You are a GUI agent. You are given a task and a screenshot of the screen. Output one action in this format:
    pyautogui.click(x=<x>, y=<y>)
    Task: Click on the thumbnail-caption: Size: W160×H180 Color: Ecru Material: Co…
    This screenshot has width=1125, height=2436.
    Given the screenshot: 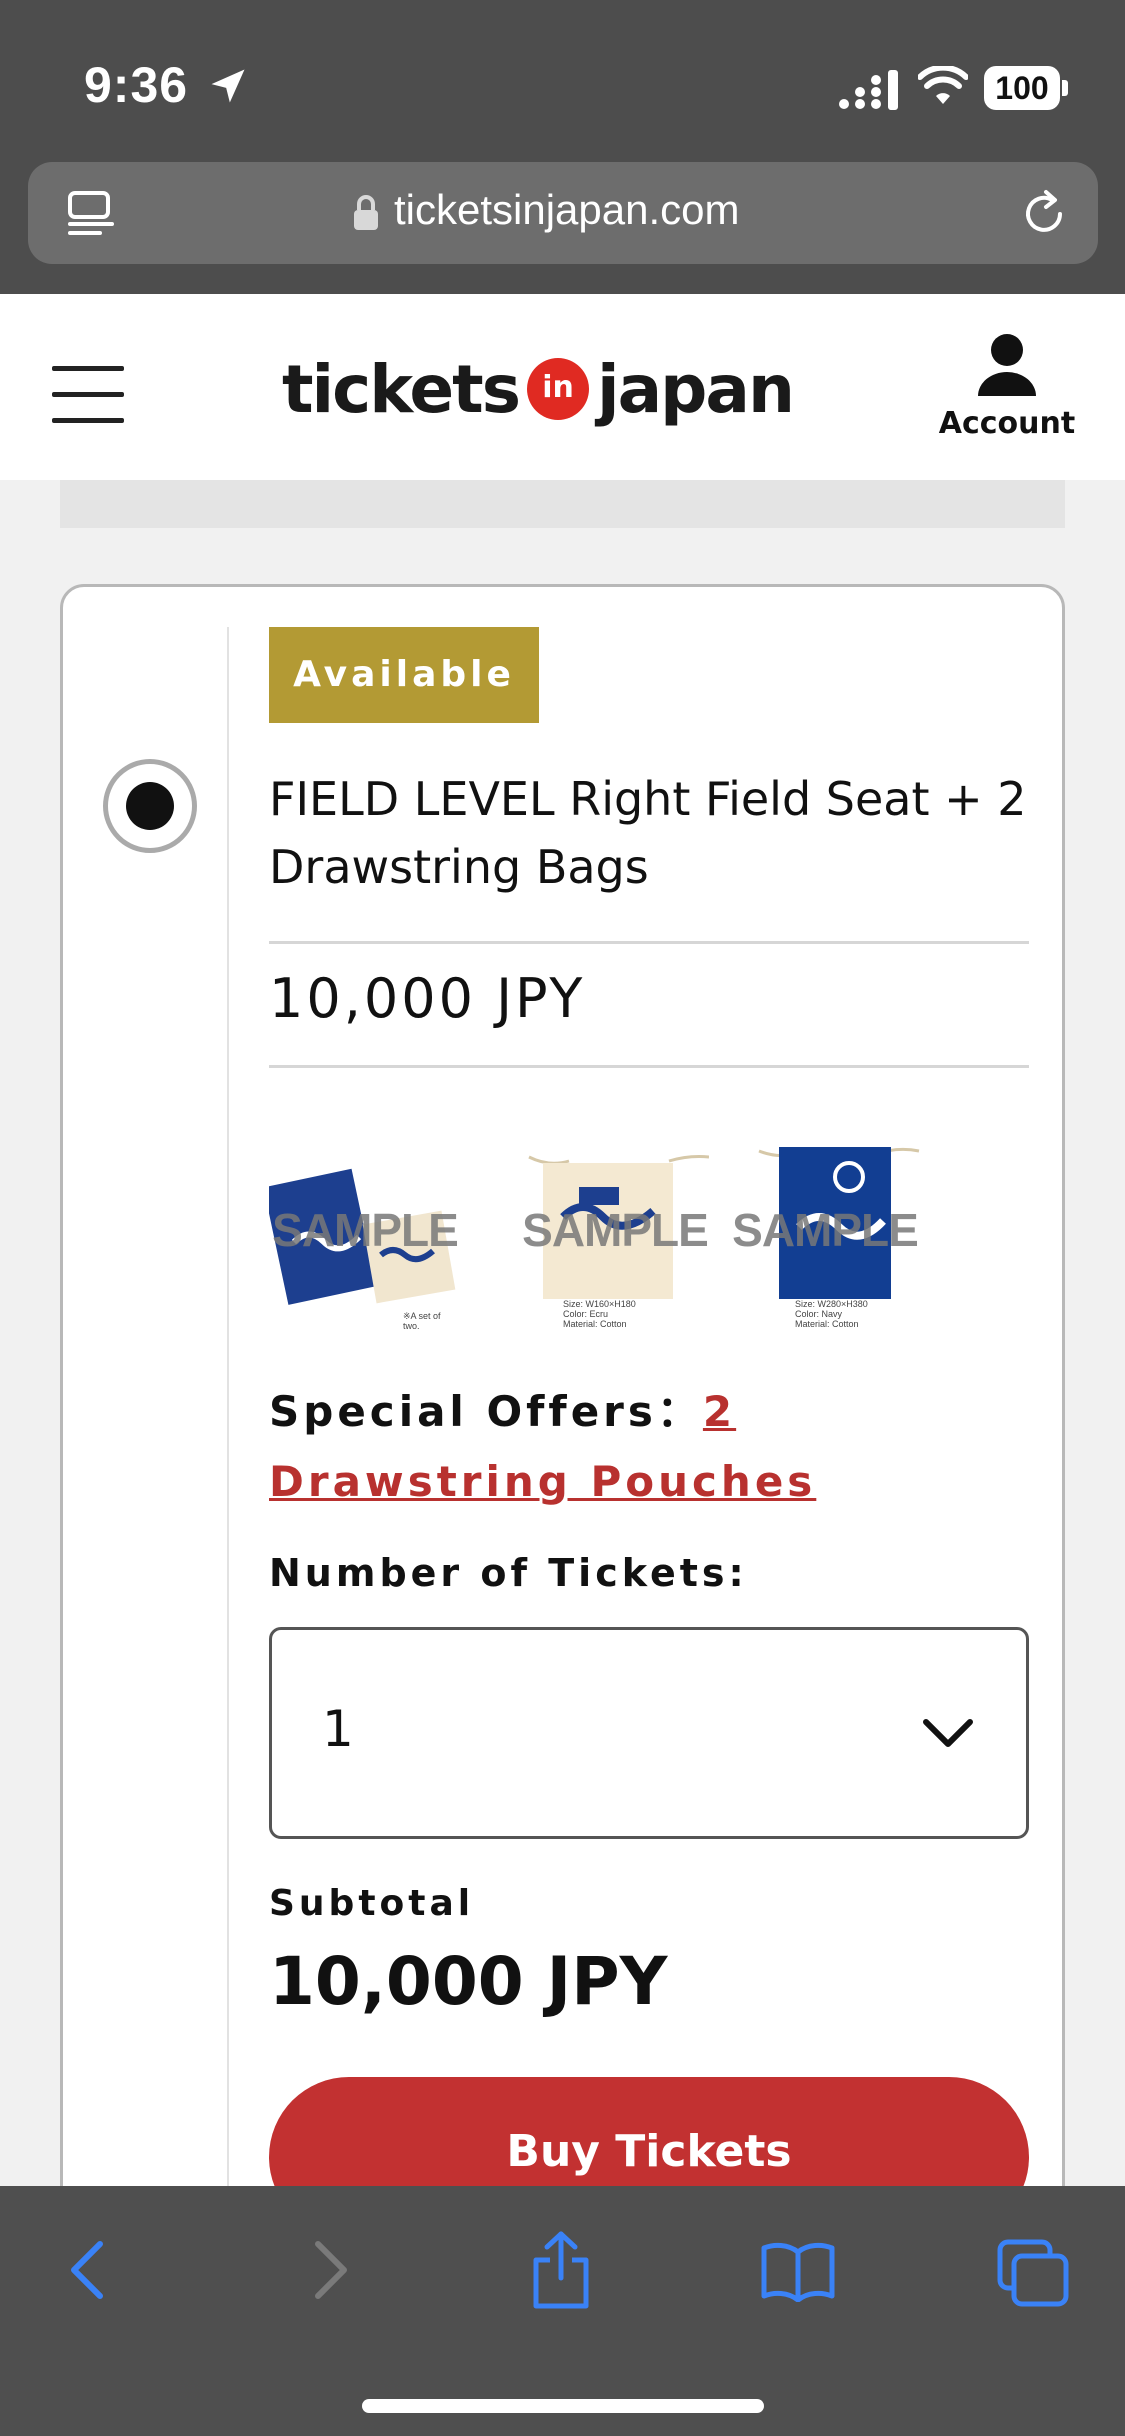 What is the action you would take?
    pyautogui.click(x=599, y=1314)
    